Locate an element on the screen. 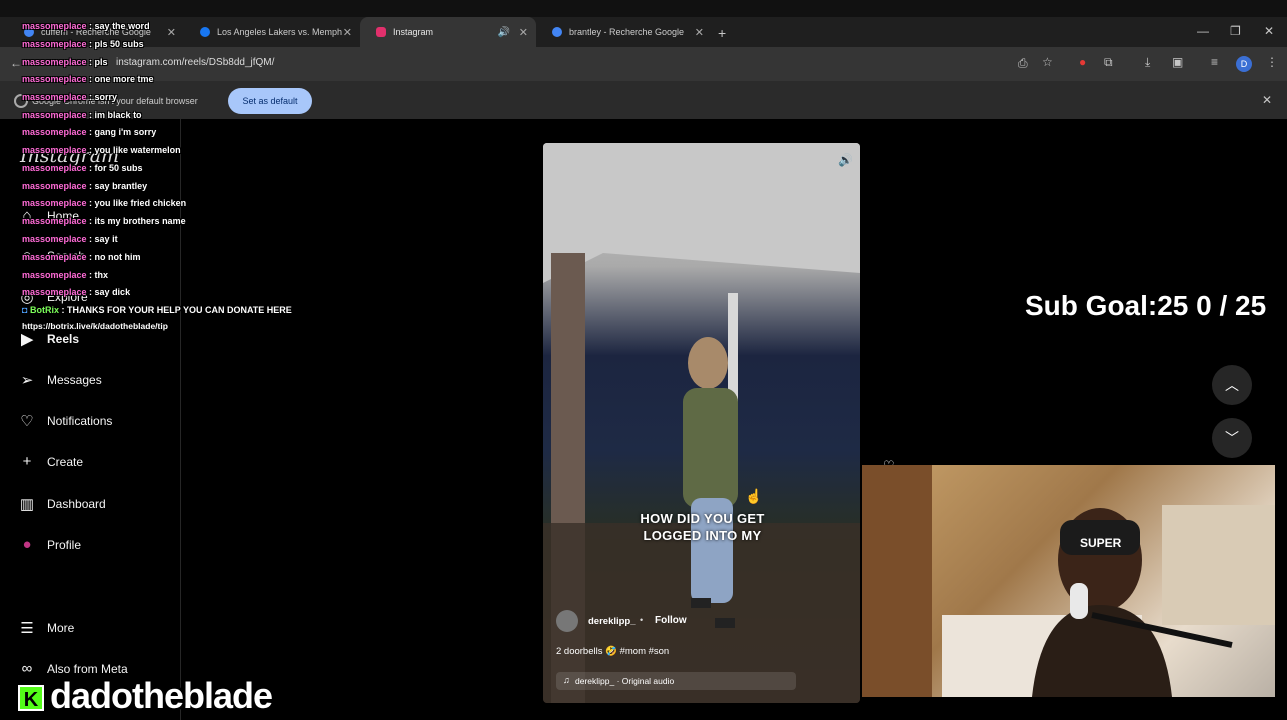 Image resolution: width=1287 pixels, height=720 pixels. reel-description: 2 doorbells 🤣 #mom #son is located at coordinates (613, 651).